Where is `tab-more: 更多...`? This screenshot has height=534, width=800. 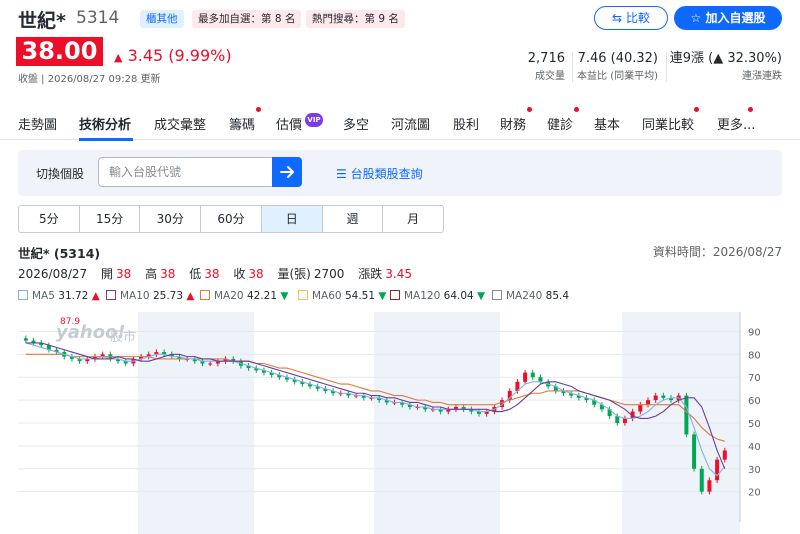
tab-more: 更多... is located at coordinates (736, 123).